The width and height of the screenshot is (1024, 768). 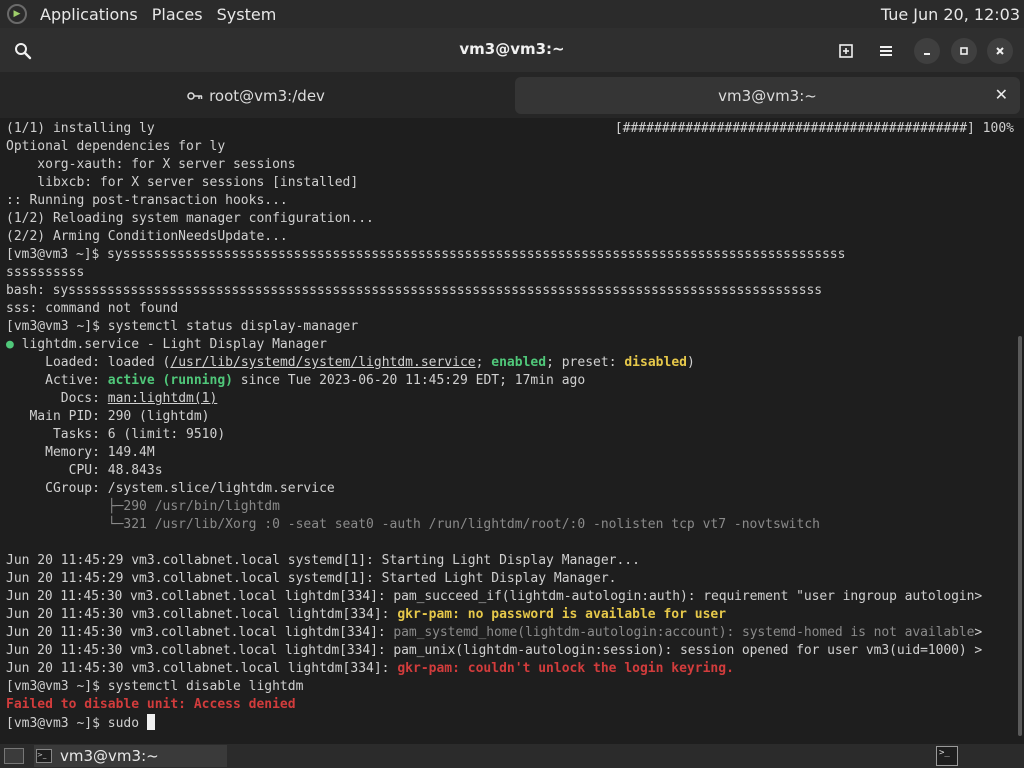 I want to click on terminal-line: Optional dependencies for ly, so click(x=116, y=146).